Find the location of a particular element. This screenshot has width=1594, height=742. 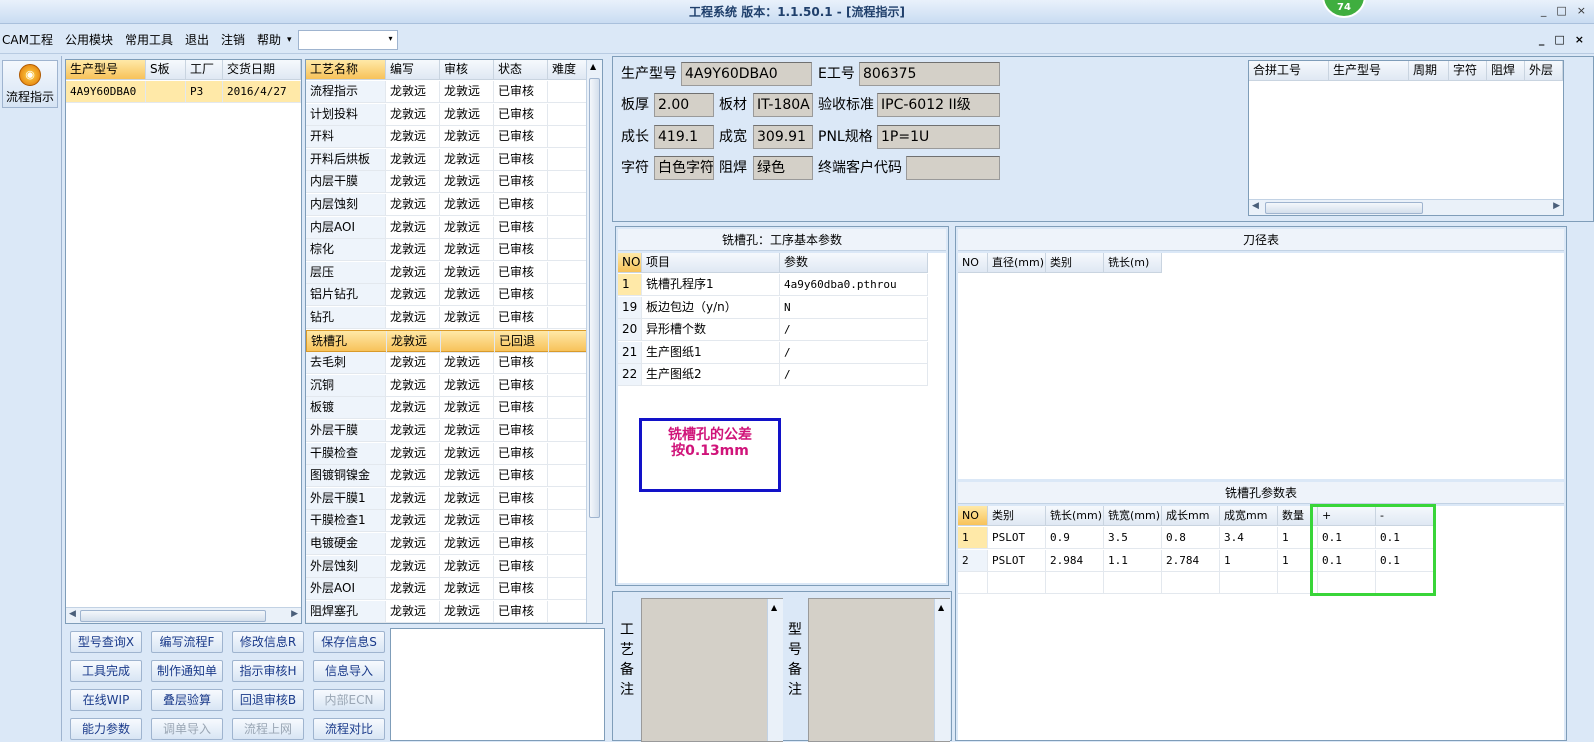

action-button: 在线WIP is located at coordinates (106, 700).